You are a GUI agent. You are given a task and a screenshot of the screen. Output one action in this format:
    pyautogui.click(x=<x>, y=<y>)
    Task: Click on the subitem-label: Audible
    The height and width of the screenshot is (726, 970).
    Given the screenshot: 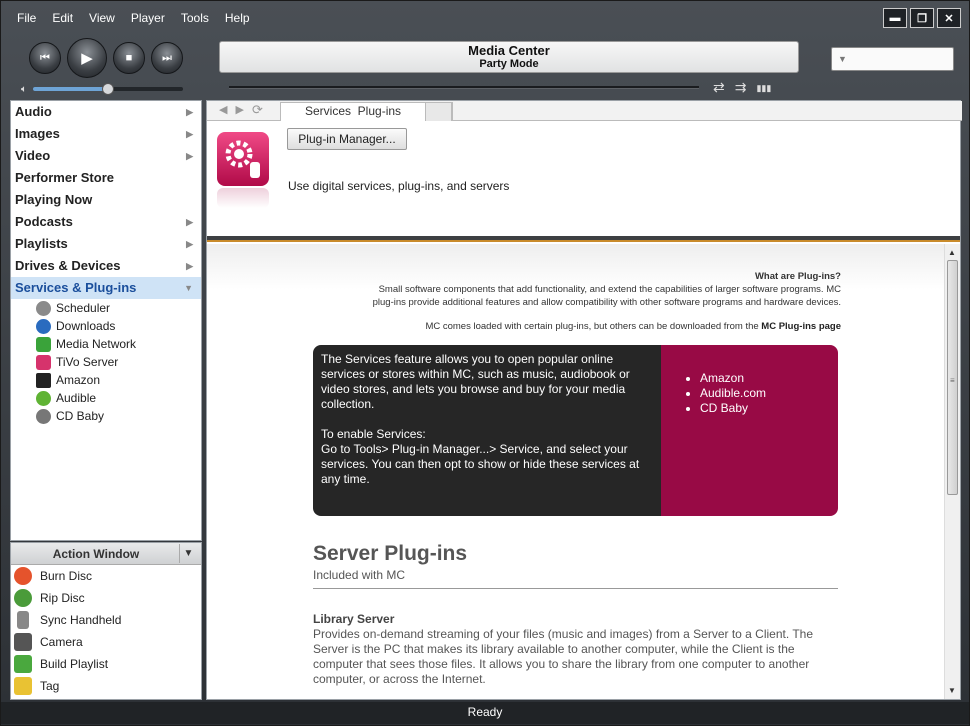 What is the action you would take?
    pyautogui.click(x=76, y=398)
    